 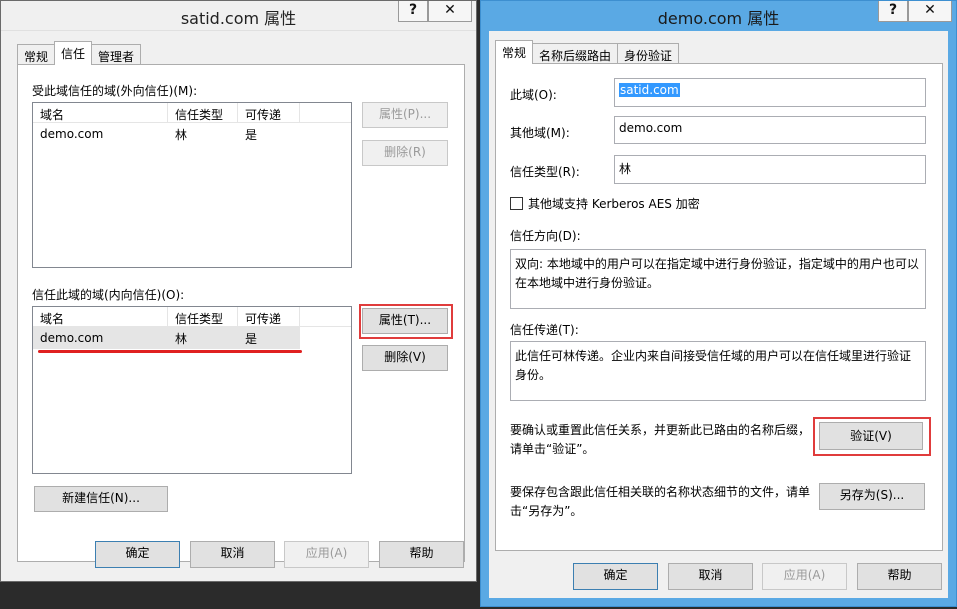 What do you see at coordinates (770, 92) in the screenshot?
I see `this-domain-field: satid.com` at bounding box center [770, 92].